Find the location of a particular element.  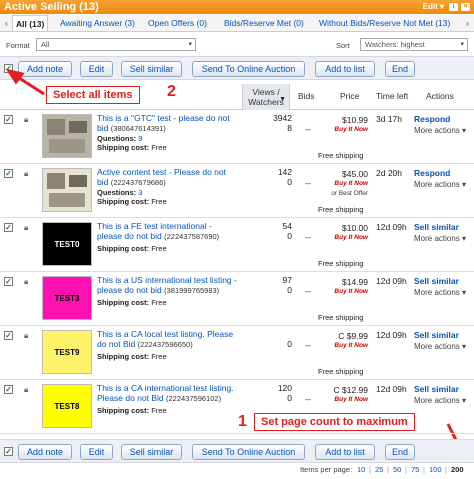

page-size-50: 50 is located at coordinates (397, 469).